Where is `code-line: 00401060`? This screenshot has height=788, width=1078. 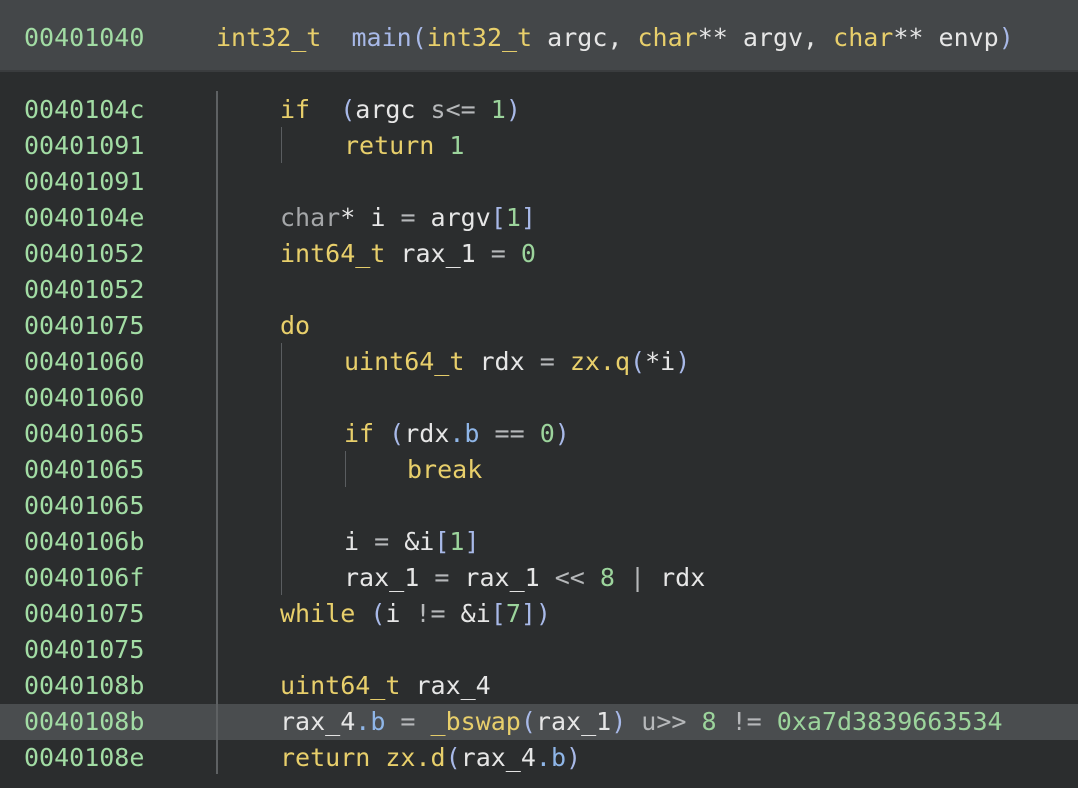
code-line: 00401060 is located at coordinates (539, 398).